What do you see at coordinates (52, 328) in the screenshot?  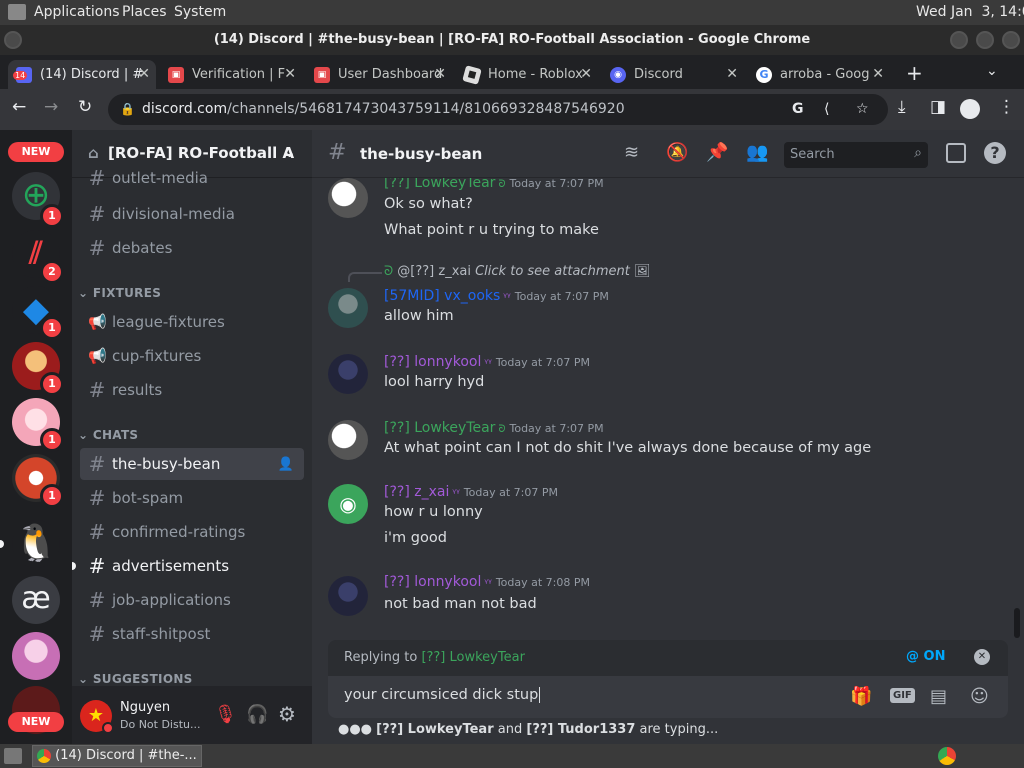 I see `unread-badge: 1` at bounding box center [52, 328].